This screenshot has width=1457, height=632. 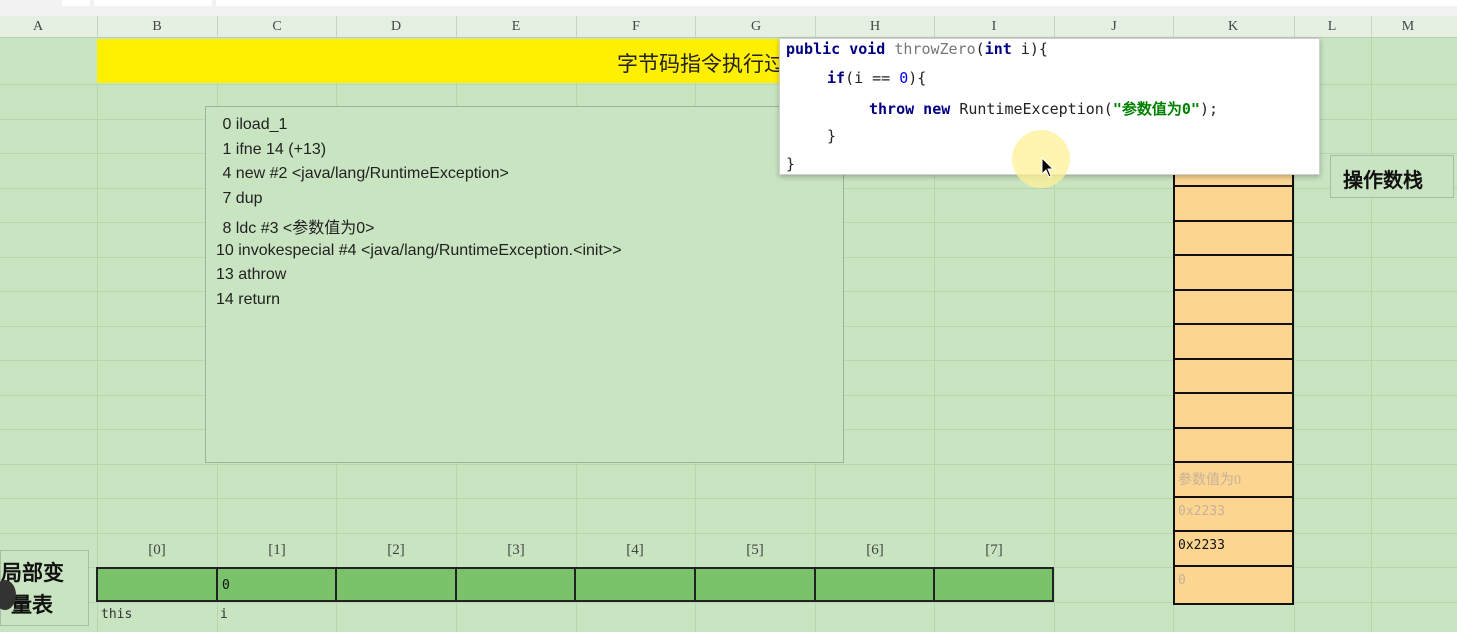 I want to click on operand-stack: 参数值为0 0x2233 0x2233 0, so click(x=1233, y=390).